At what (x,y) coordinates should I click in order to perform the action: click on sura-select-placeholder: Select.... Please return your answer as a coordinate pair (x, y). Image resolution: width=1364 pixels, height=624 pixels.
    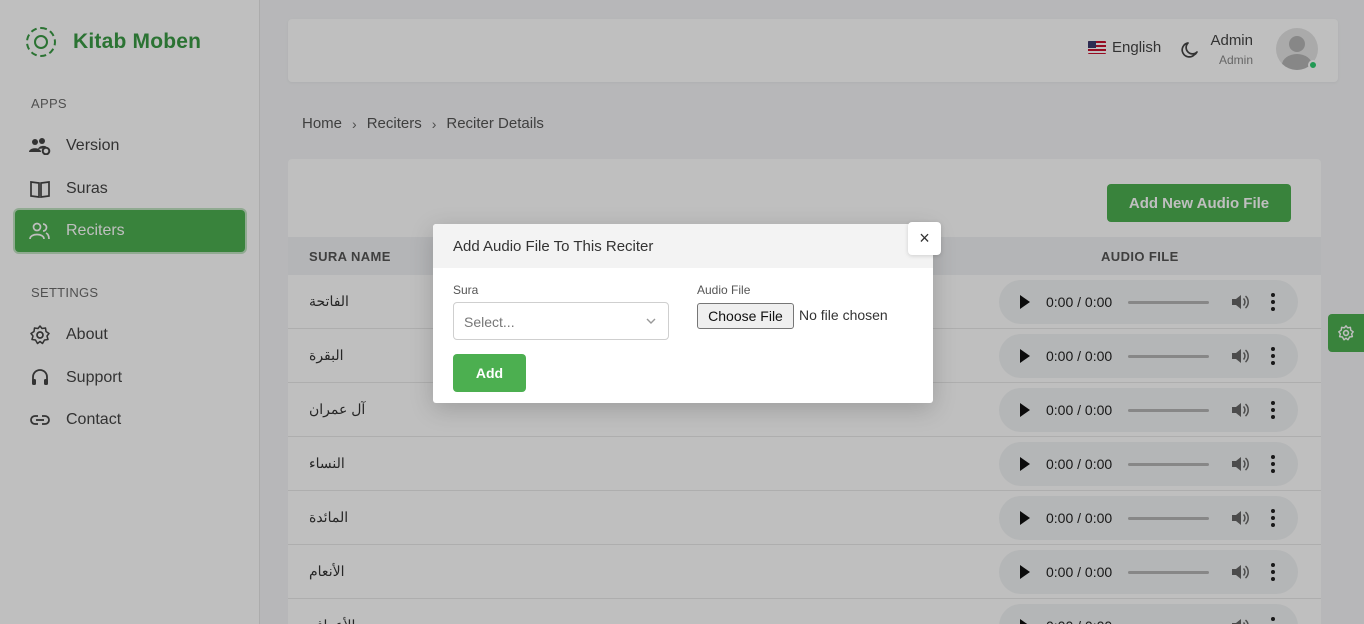
    Looking at the image, I should click on (489, 322).